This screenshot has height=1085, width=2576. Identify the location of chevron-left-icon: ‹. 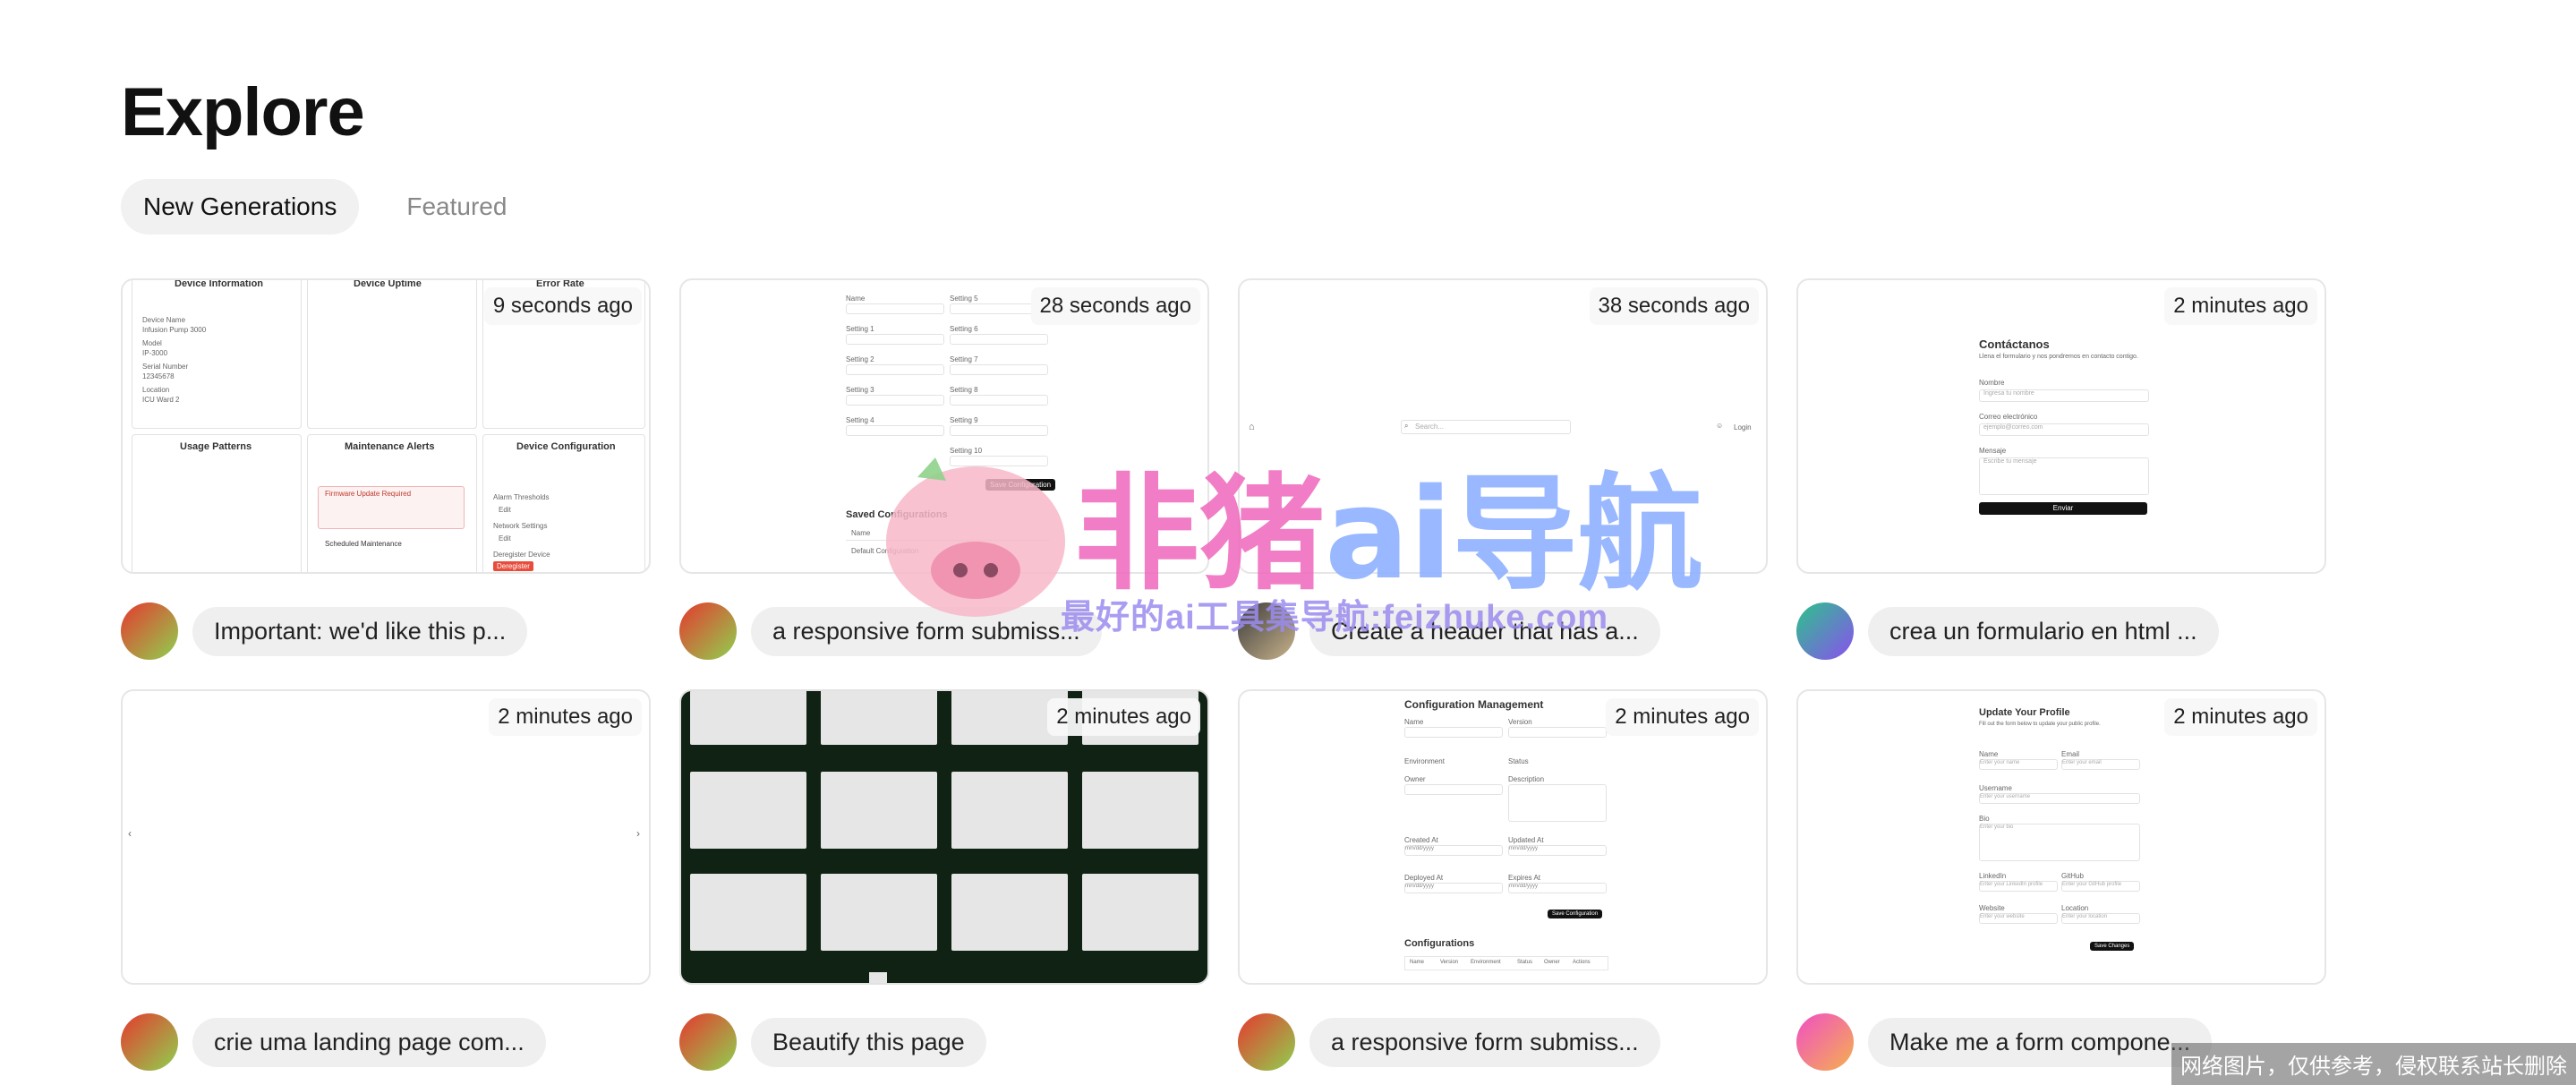
(130, 834).